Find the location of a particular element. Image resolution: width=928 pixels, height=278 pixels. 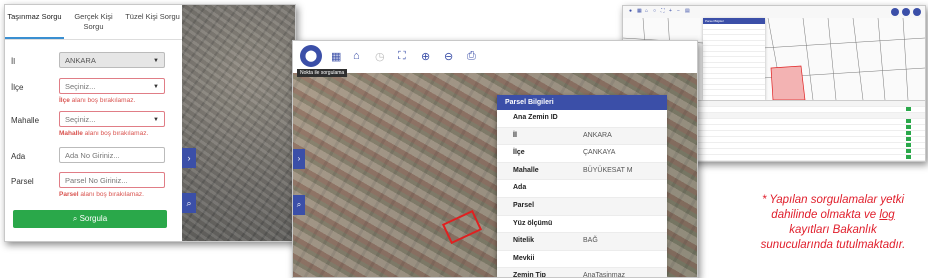

block-label: Ada is located at coordinates (18, 156).